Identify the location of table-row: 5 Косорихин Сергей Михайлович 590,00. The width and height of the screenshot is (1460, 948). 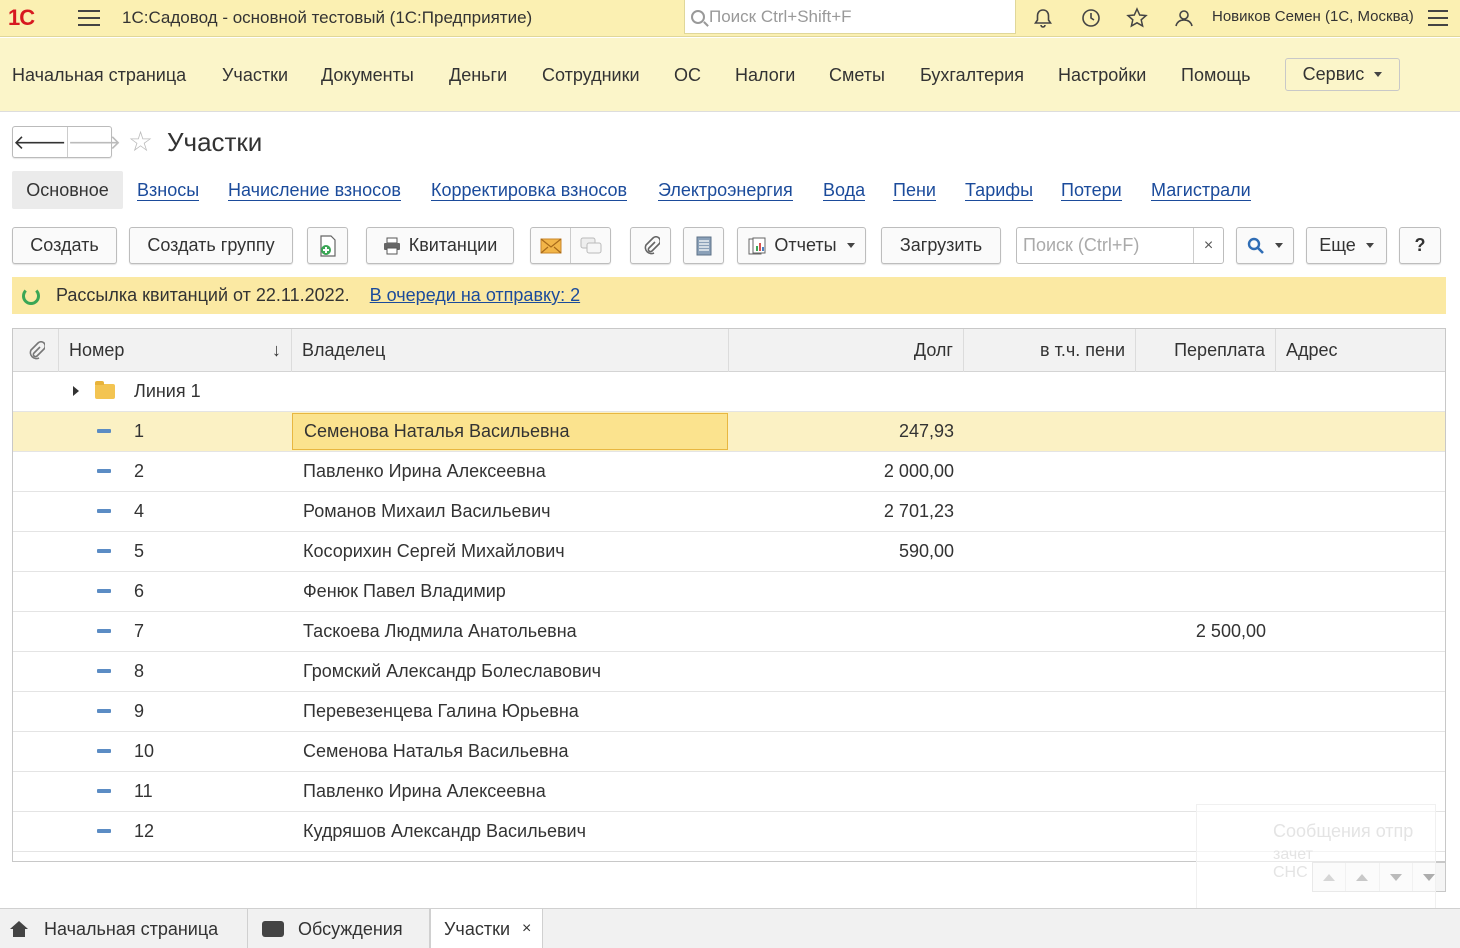
(729, 552).